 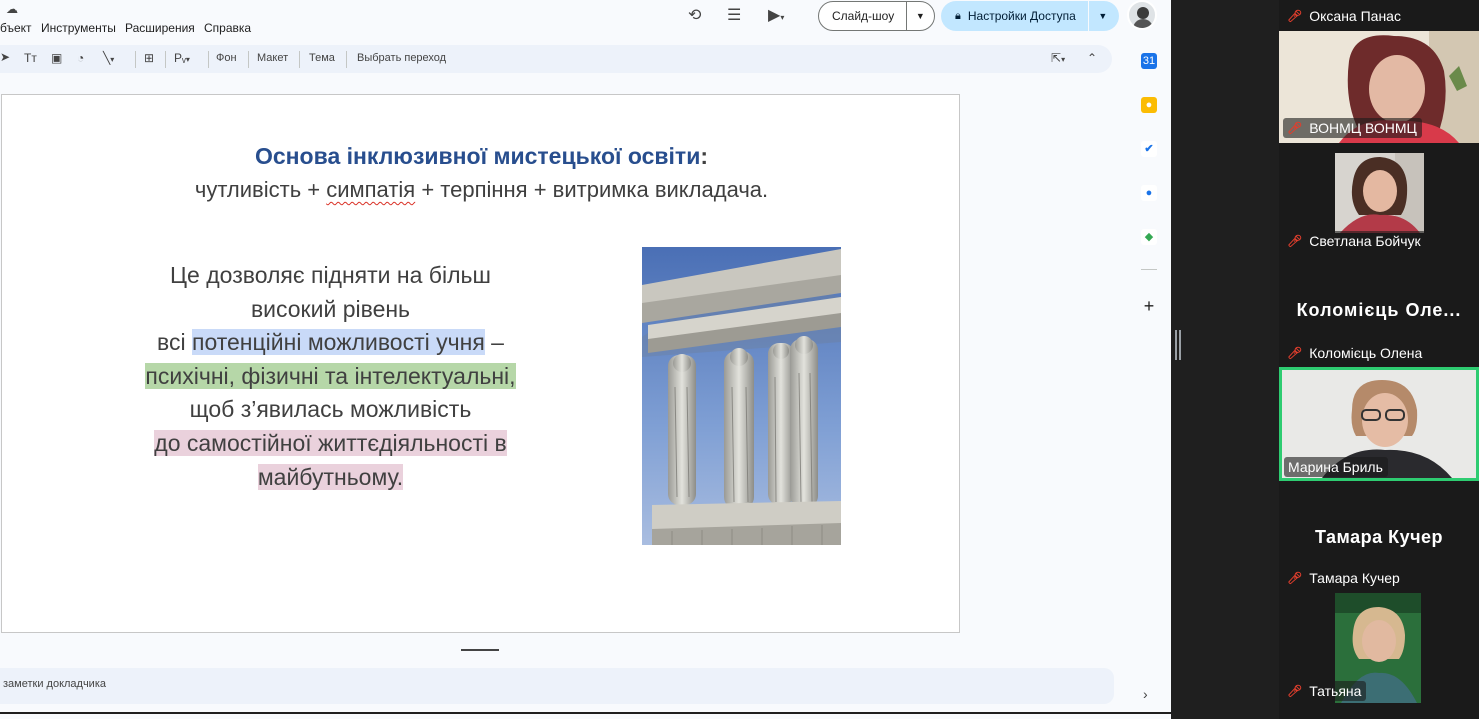 What do you see at coordinates (1180, 345) in the screenshot?
I see `splitter-handle` at bounding box center [1180, 345].